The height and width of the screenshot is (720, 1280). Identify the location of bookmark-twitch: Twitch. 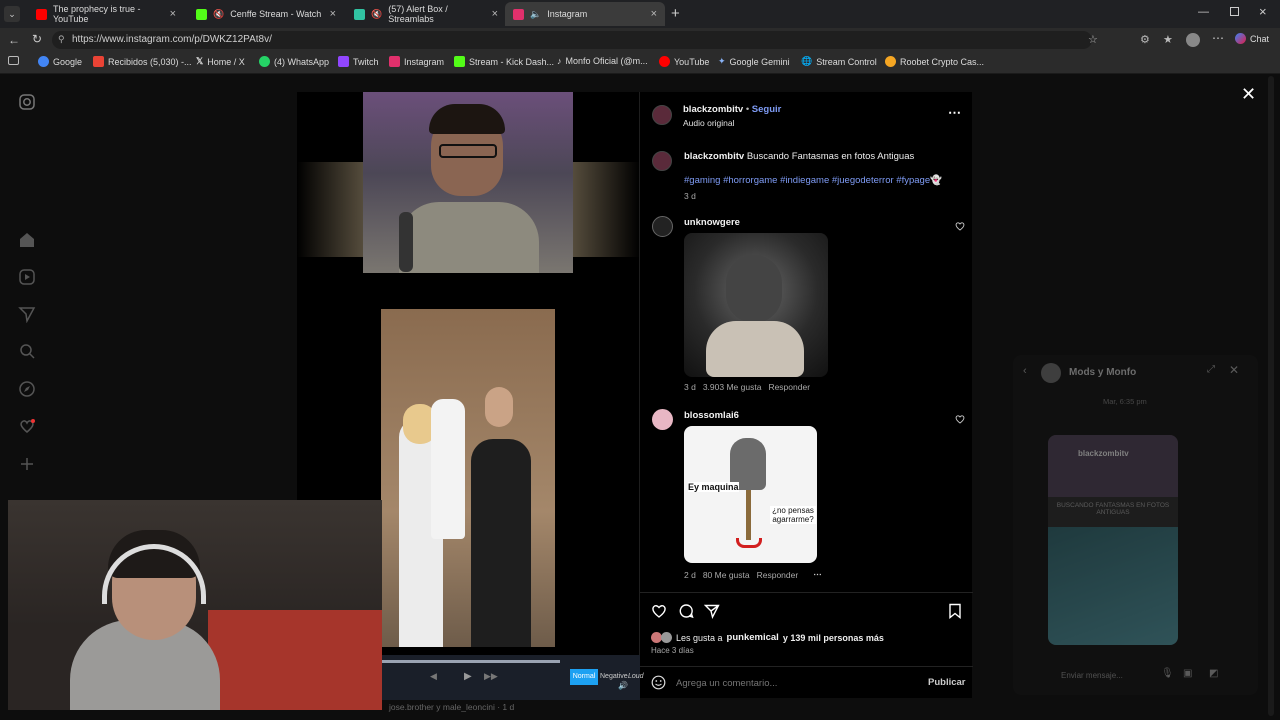
(358, 61).